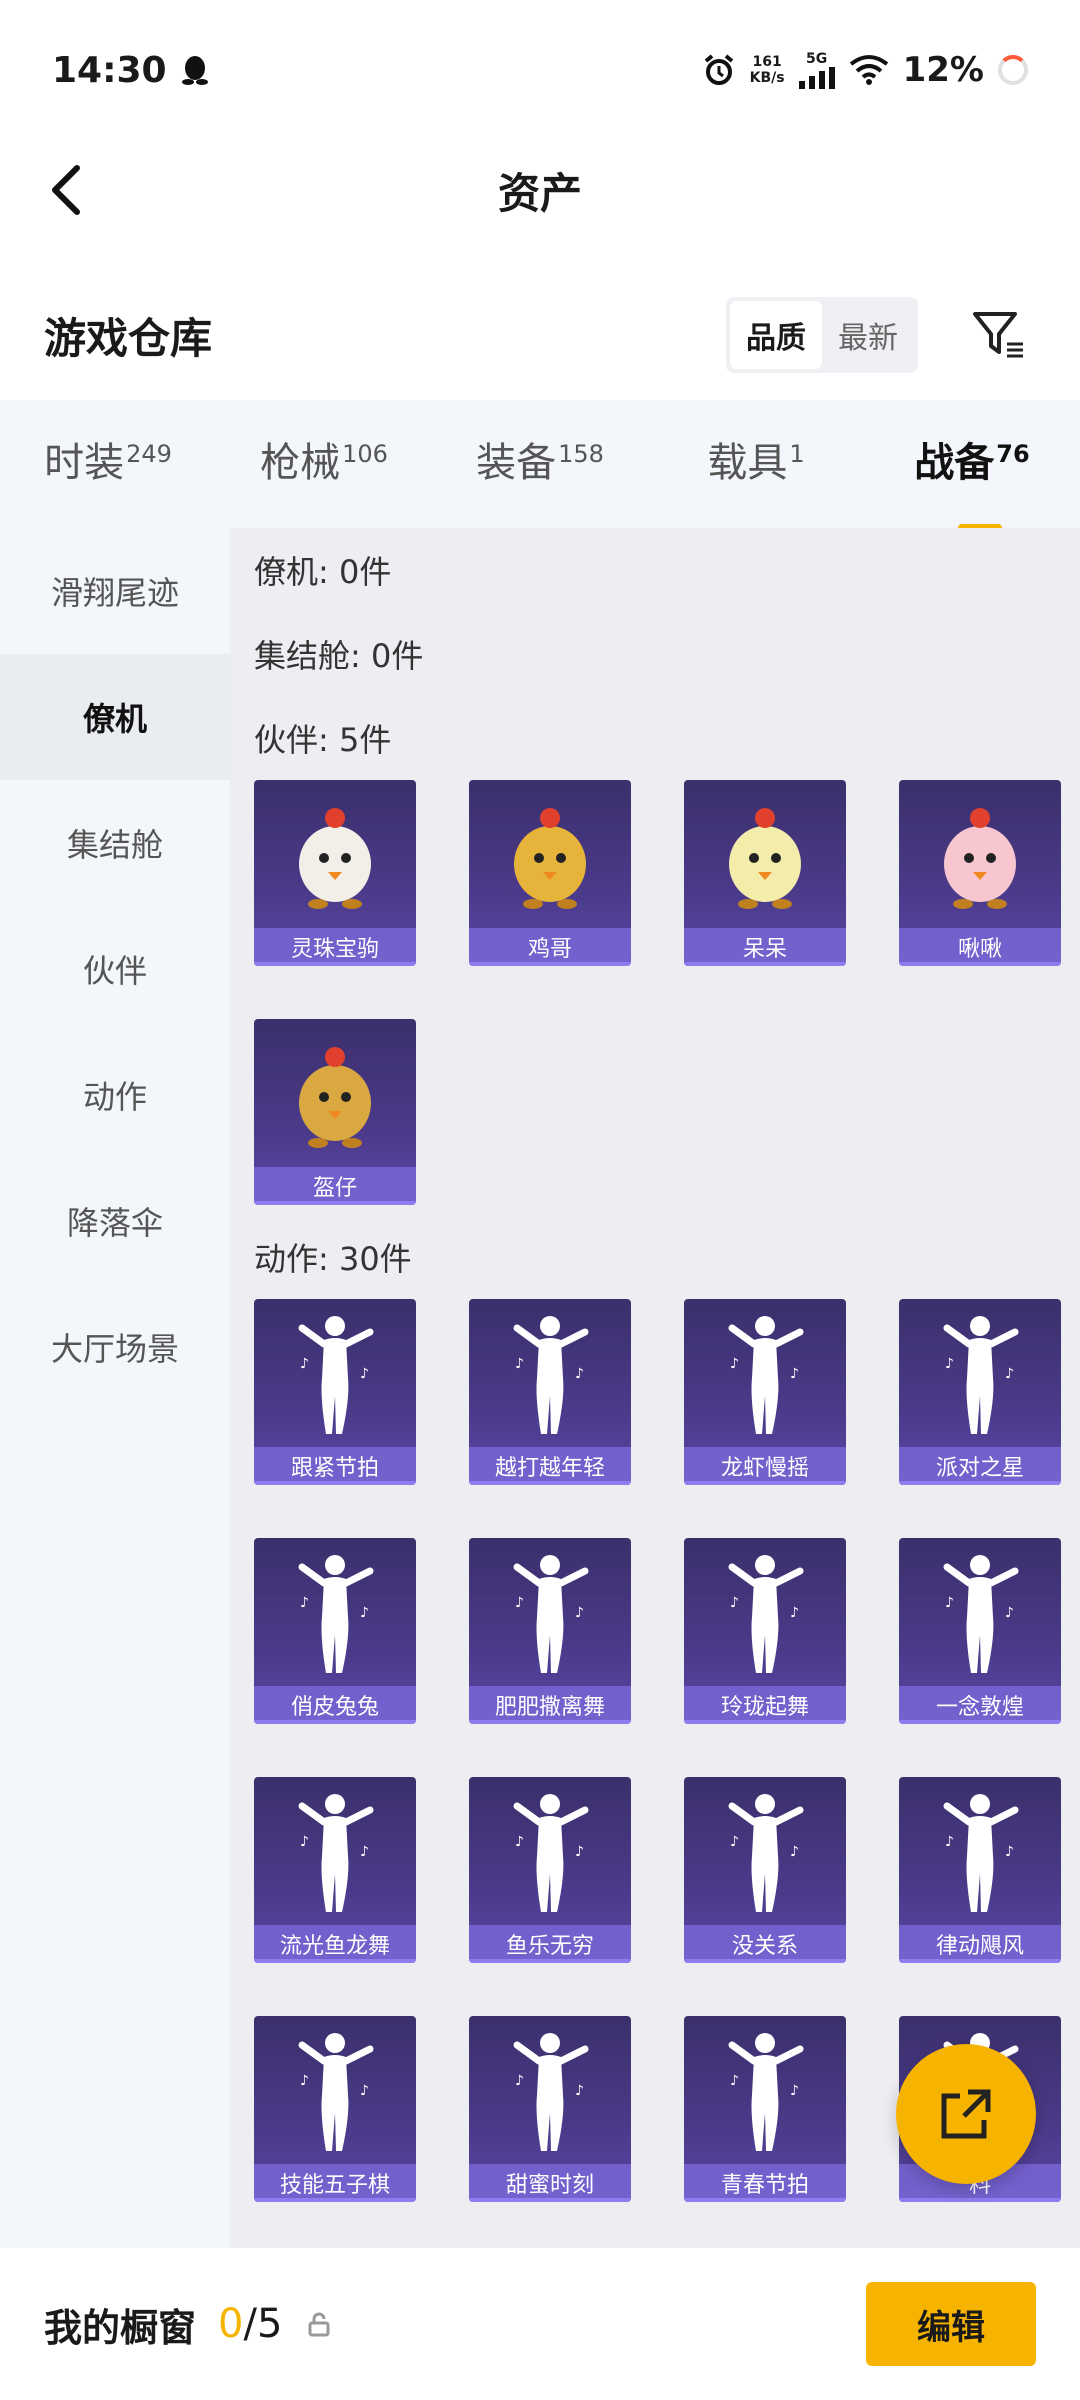 This screenshot has height=2400, width=1080. I want to click on section-title-wingman: 僚机: 0件, so click(323, 572).